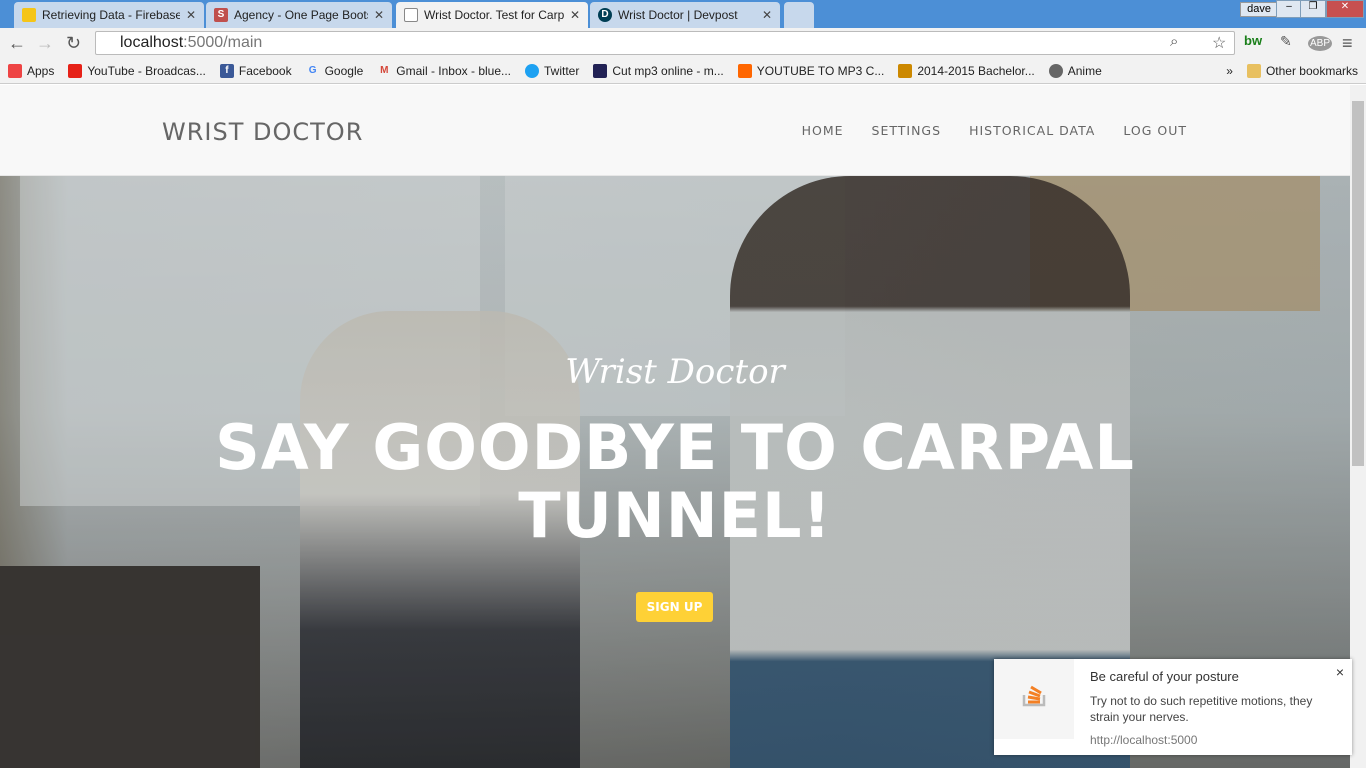 The height and width of the screenshot is (768, 1366). Describe the element at coordinates (344, 70) in the screenshot. I see `bookmark-label: Google` at that location.